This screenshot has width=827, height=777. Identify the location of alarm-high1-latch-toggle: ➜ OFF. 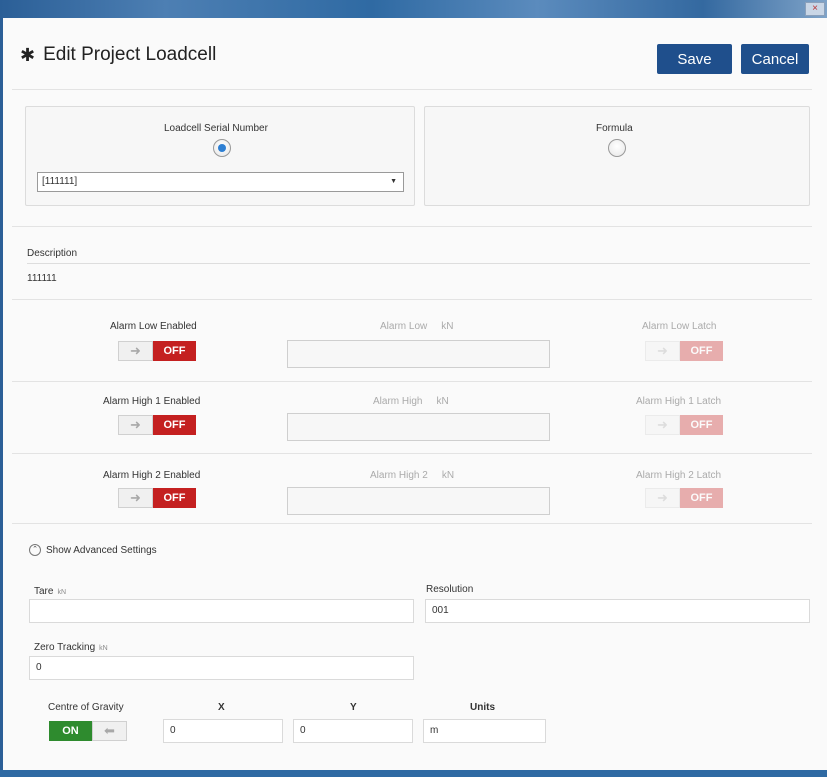
(684, 425).